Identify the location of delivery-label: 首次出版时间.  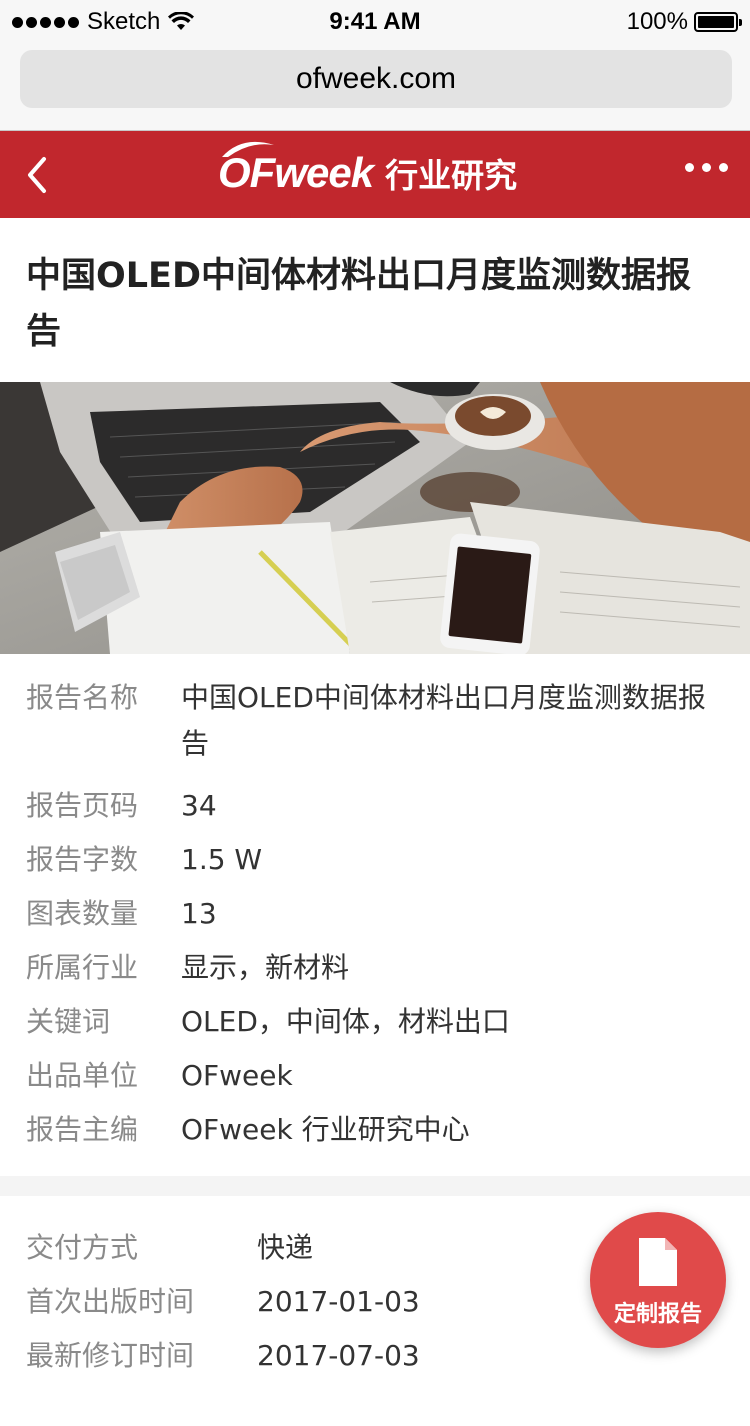
(110, 1301).